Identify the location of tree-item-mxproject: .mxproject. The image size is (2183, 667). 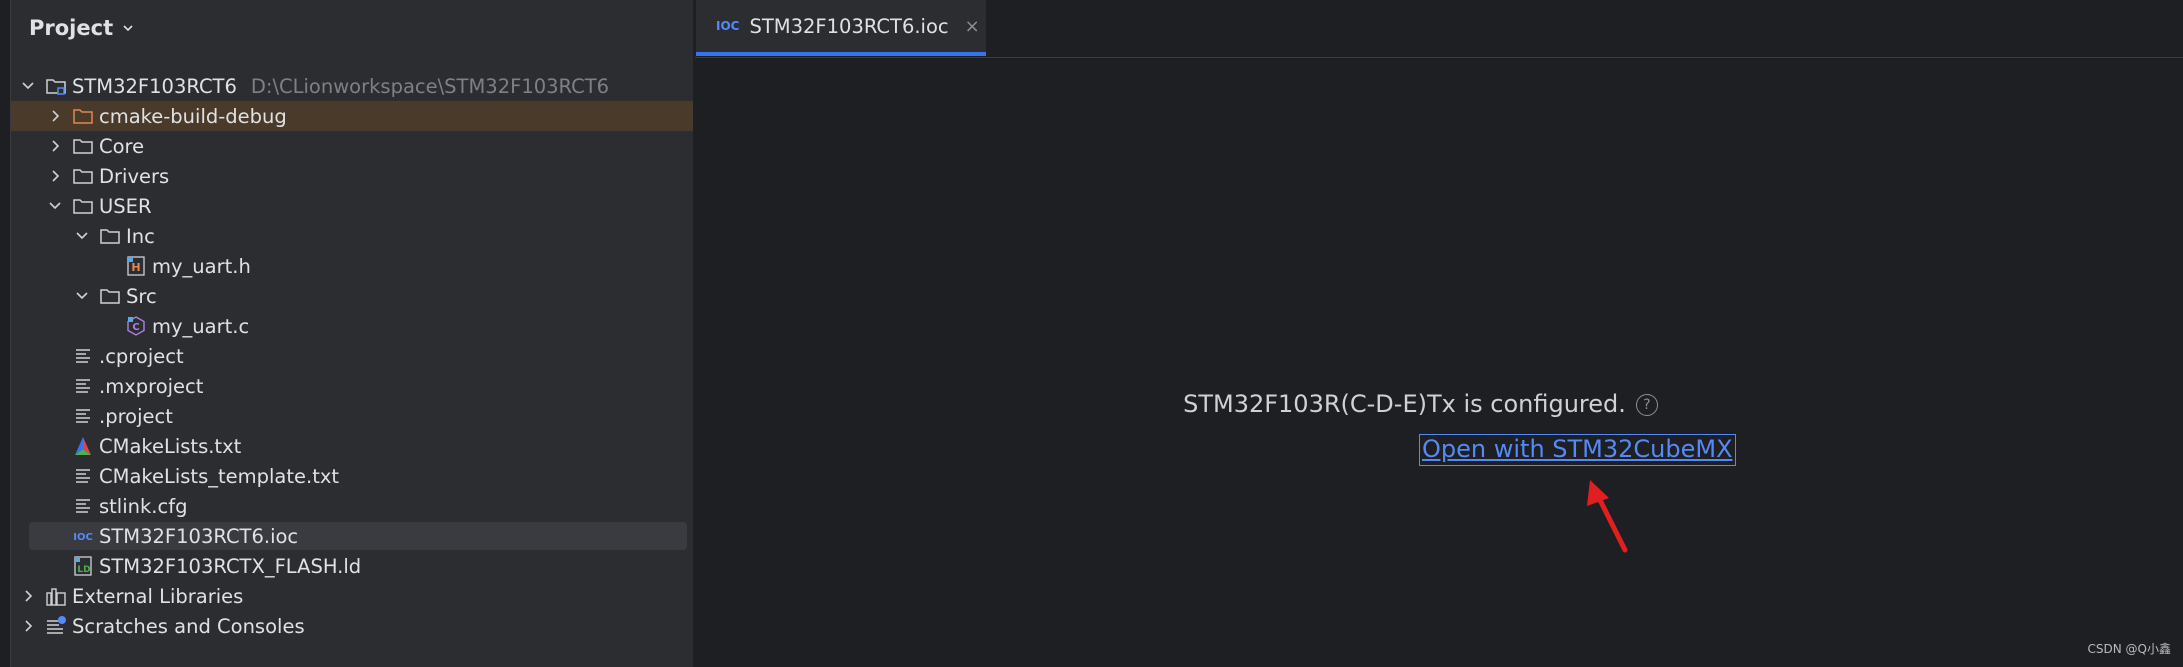
(352, 386).